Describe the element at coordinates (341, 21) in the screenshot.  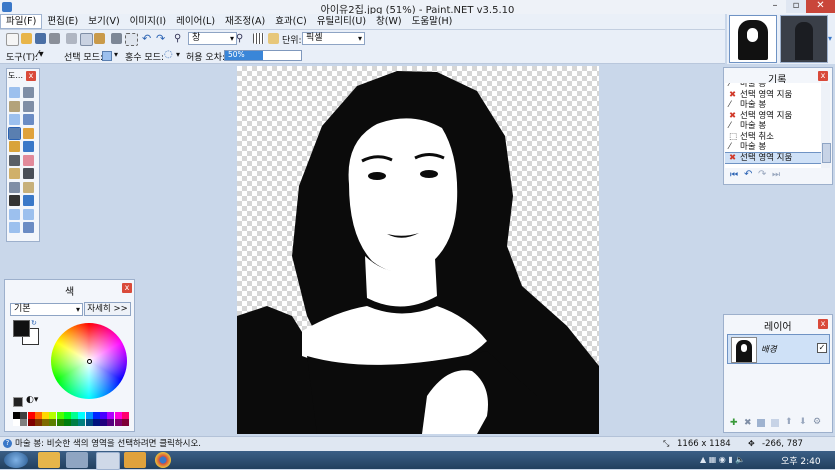
I see `menu-utilities: 유틸리티(U)` at that location.